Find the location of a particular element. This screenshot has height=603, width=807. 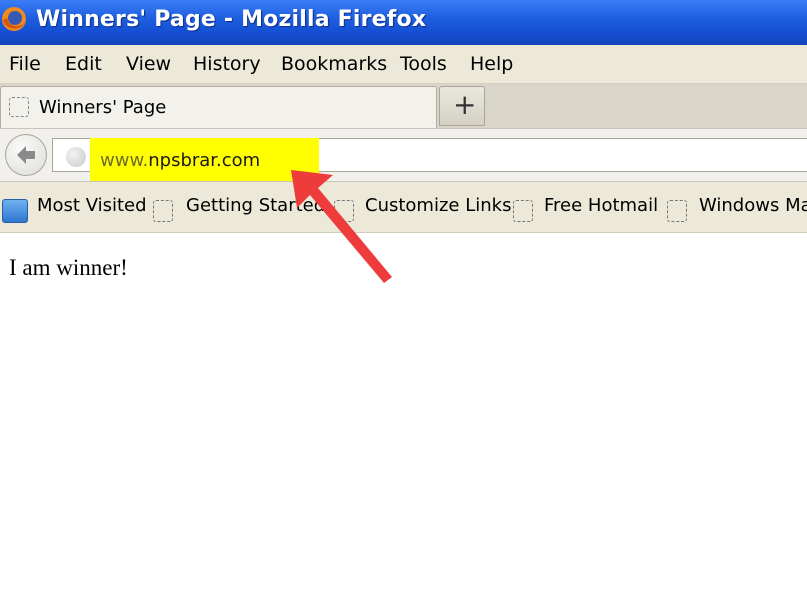

new-tab-button: + is located at coordinates (462, 106).